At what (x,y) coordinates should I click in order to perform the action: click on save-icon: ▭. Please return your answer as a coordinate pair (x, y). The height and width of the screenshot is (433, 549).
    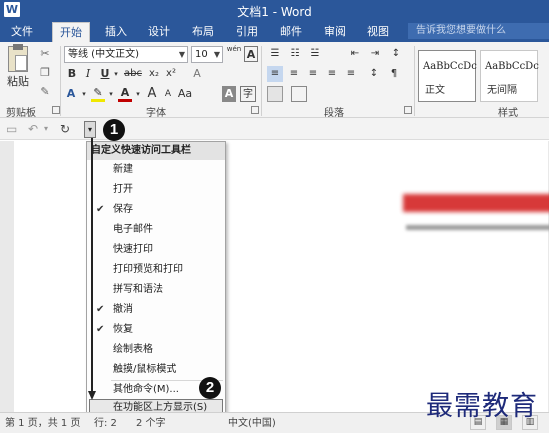
    Looking at the image, I should click on (11, 129).